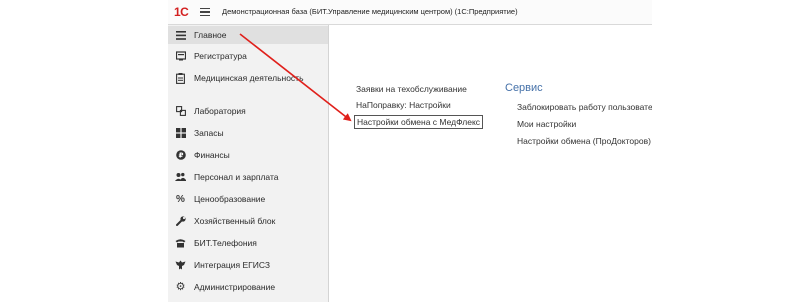 The width and height of the screenshot is (800, 302). I want to click on sidebar-item-admin: ⚙ Администрирование, so click(248, 287).